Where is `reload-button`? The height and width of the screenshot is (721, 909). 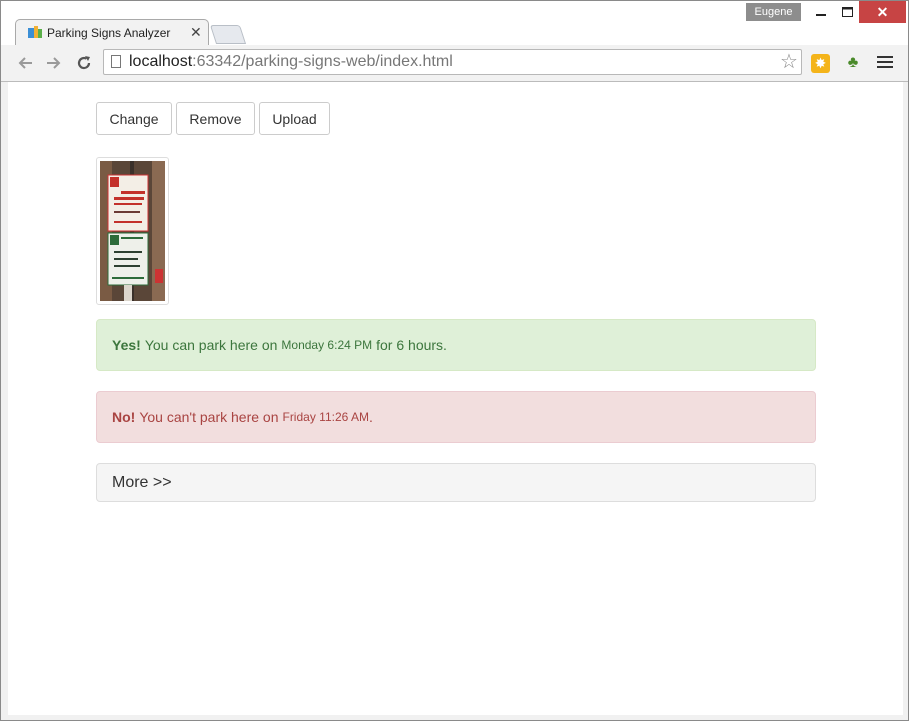
reload-button is located at coordinates (84, 63).